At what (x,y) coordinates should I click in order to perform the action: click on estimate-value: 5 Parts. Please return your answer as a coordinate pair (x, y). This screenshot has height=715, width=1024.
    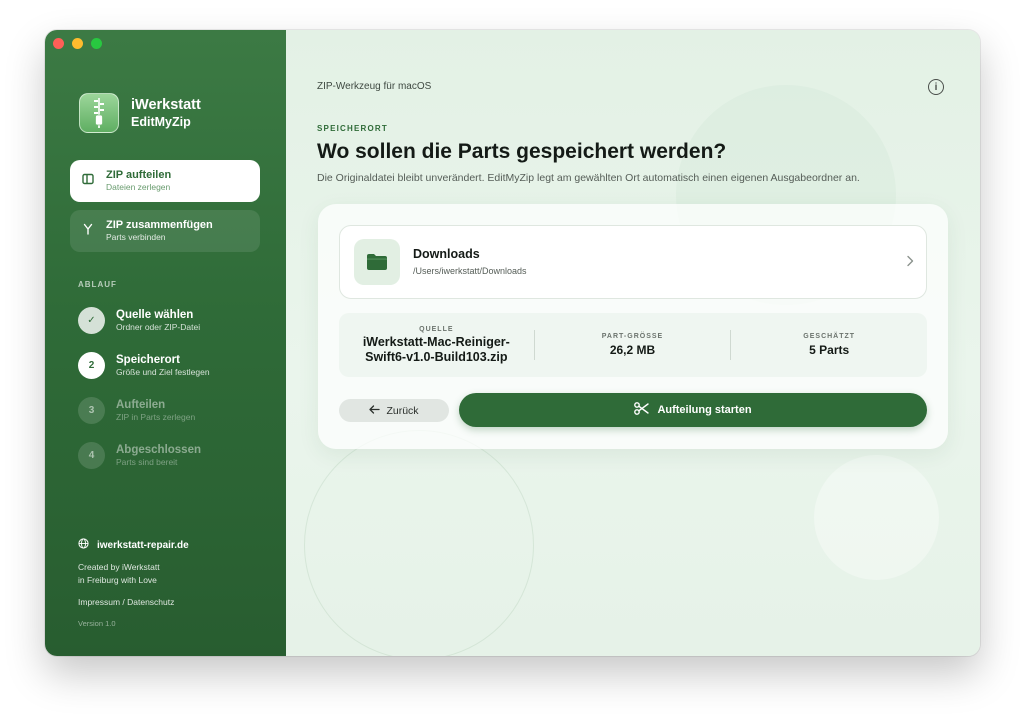
    Looking at the image, I should click on (829, 349).